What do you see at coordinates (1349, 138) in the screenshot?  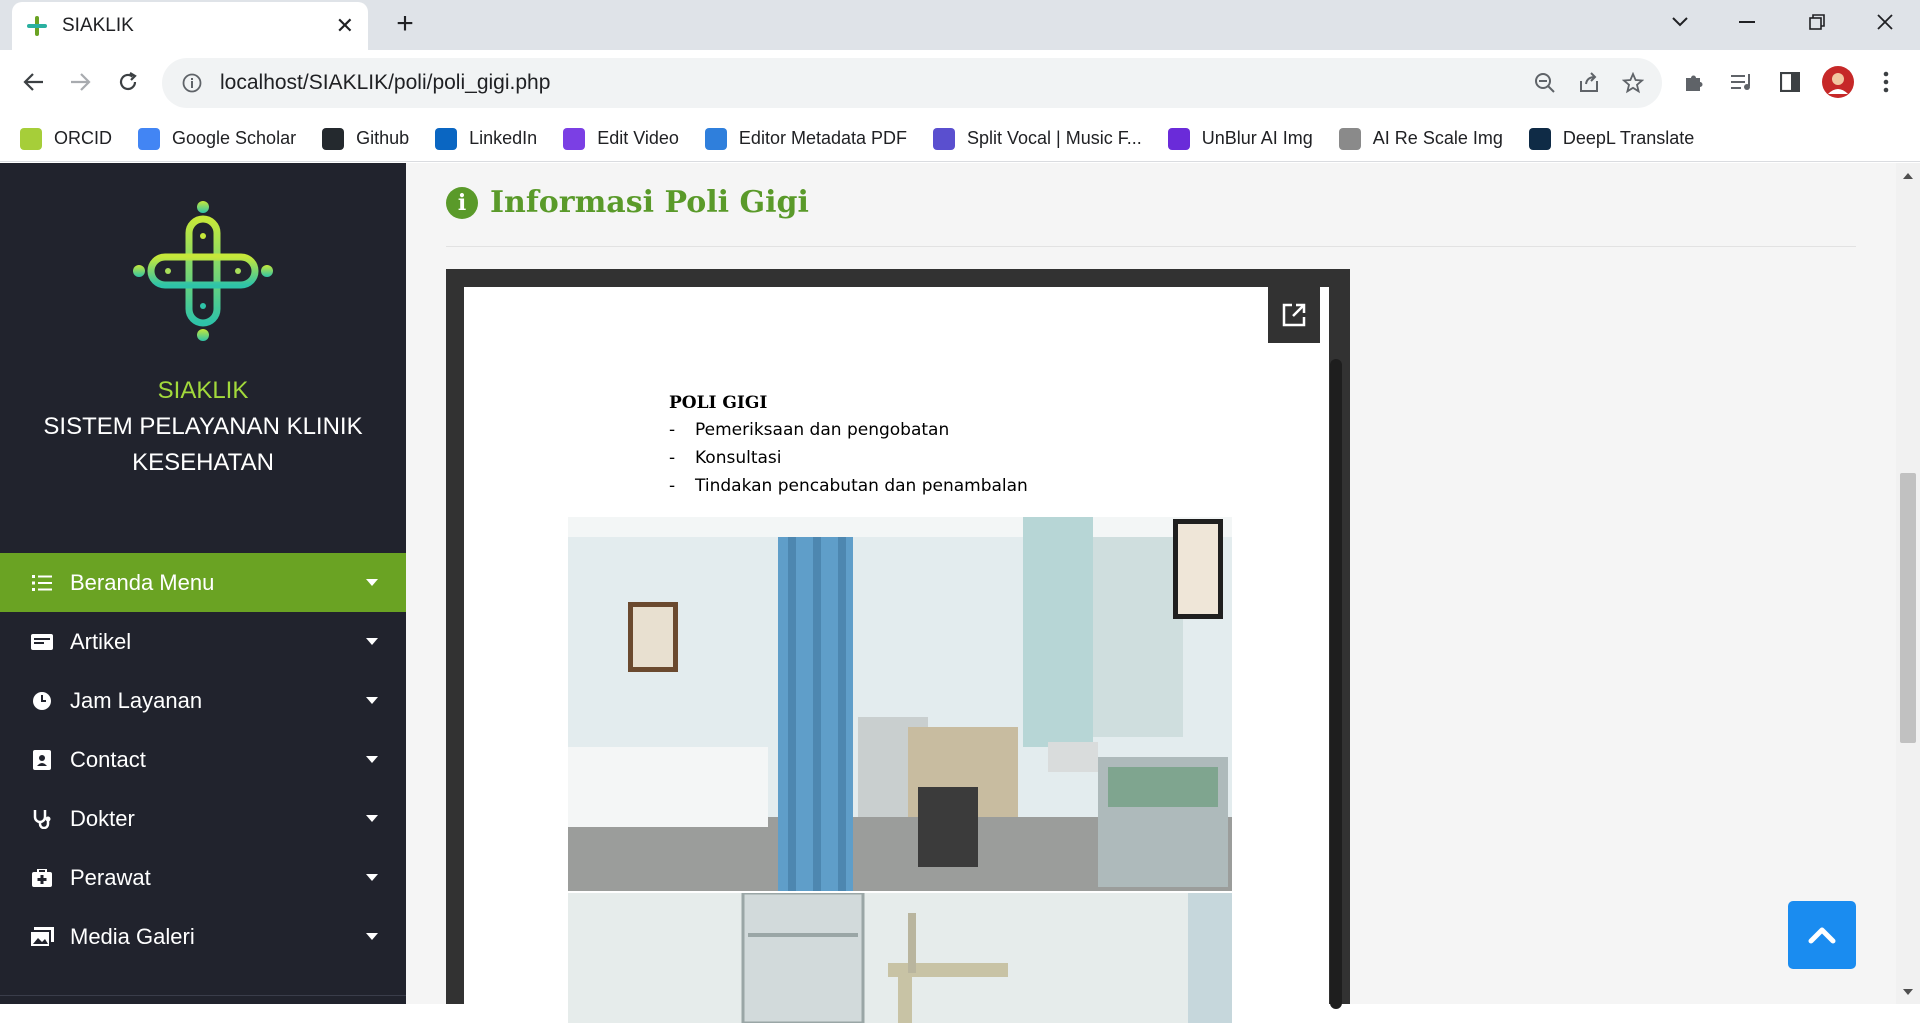 I see `rescale-icon` at bounding box center [1349, 138].